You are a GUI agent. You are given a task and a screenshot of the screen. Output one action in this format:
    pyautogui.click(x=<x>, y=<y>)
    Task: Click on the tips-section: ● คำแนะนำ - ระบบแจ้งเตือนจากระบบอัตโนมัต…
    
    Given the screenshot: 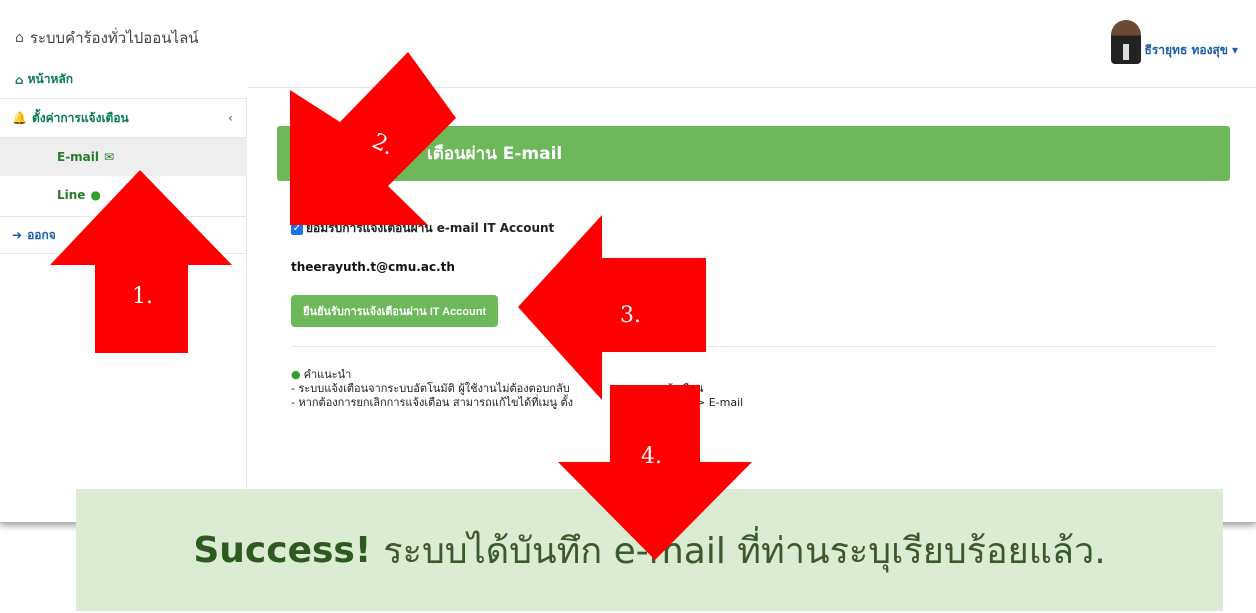 What is the action you would take?
    pyautogui.click(x=517, y=389)
    